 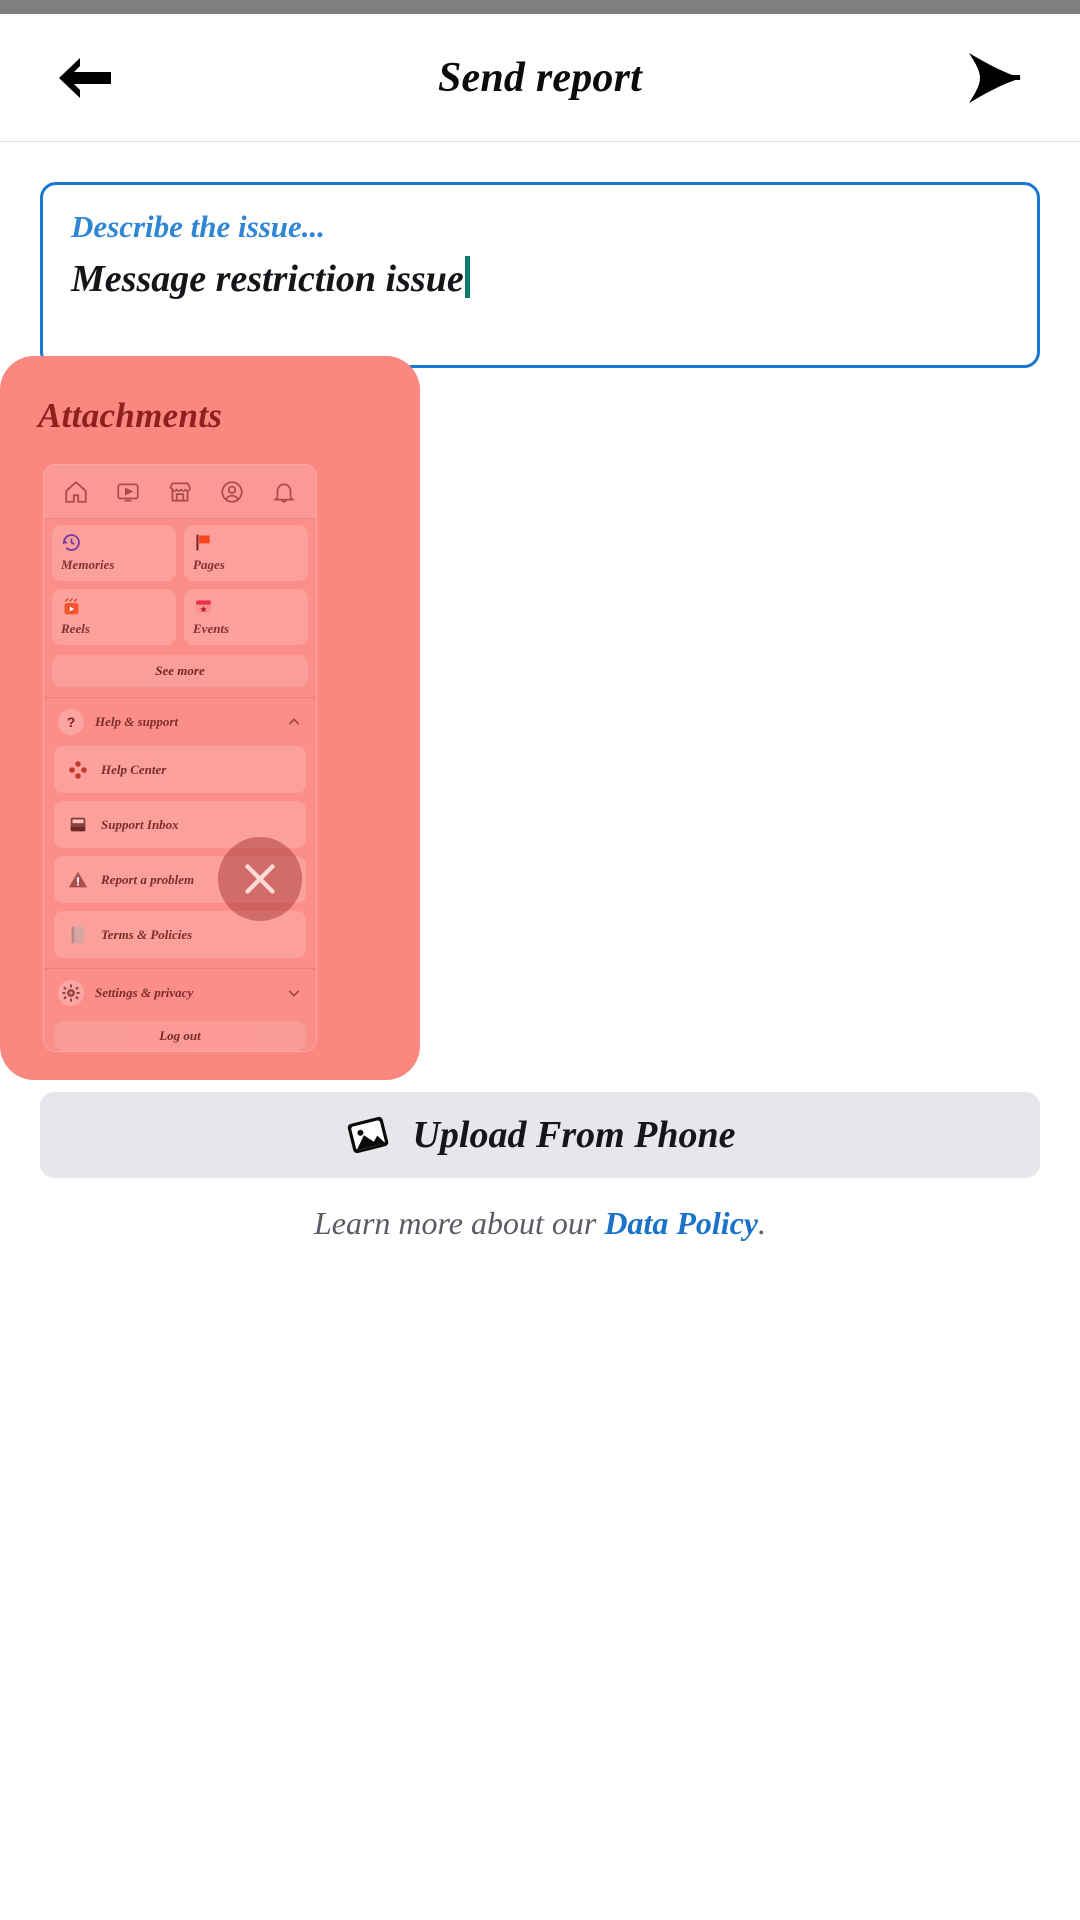 What do you see at coordinates (71, 722) in the screenshot?
I see `question-circle-icon: ?` at bounding box center [71, 722].